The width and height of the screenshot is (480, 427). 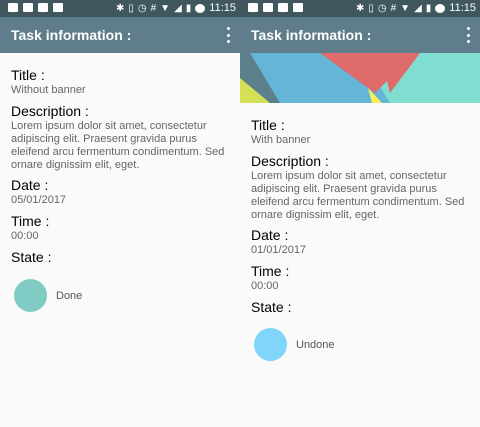 What do you see at coordinates (315, 344) in the screenshot?
I see `state-value: Undone` at bounding box center [315, 344].